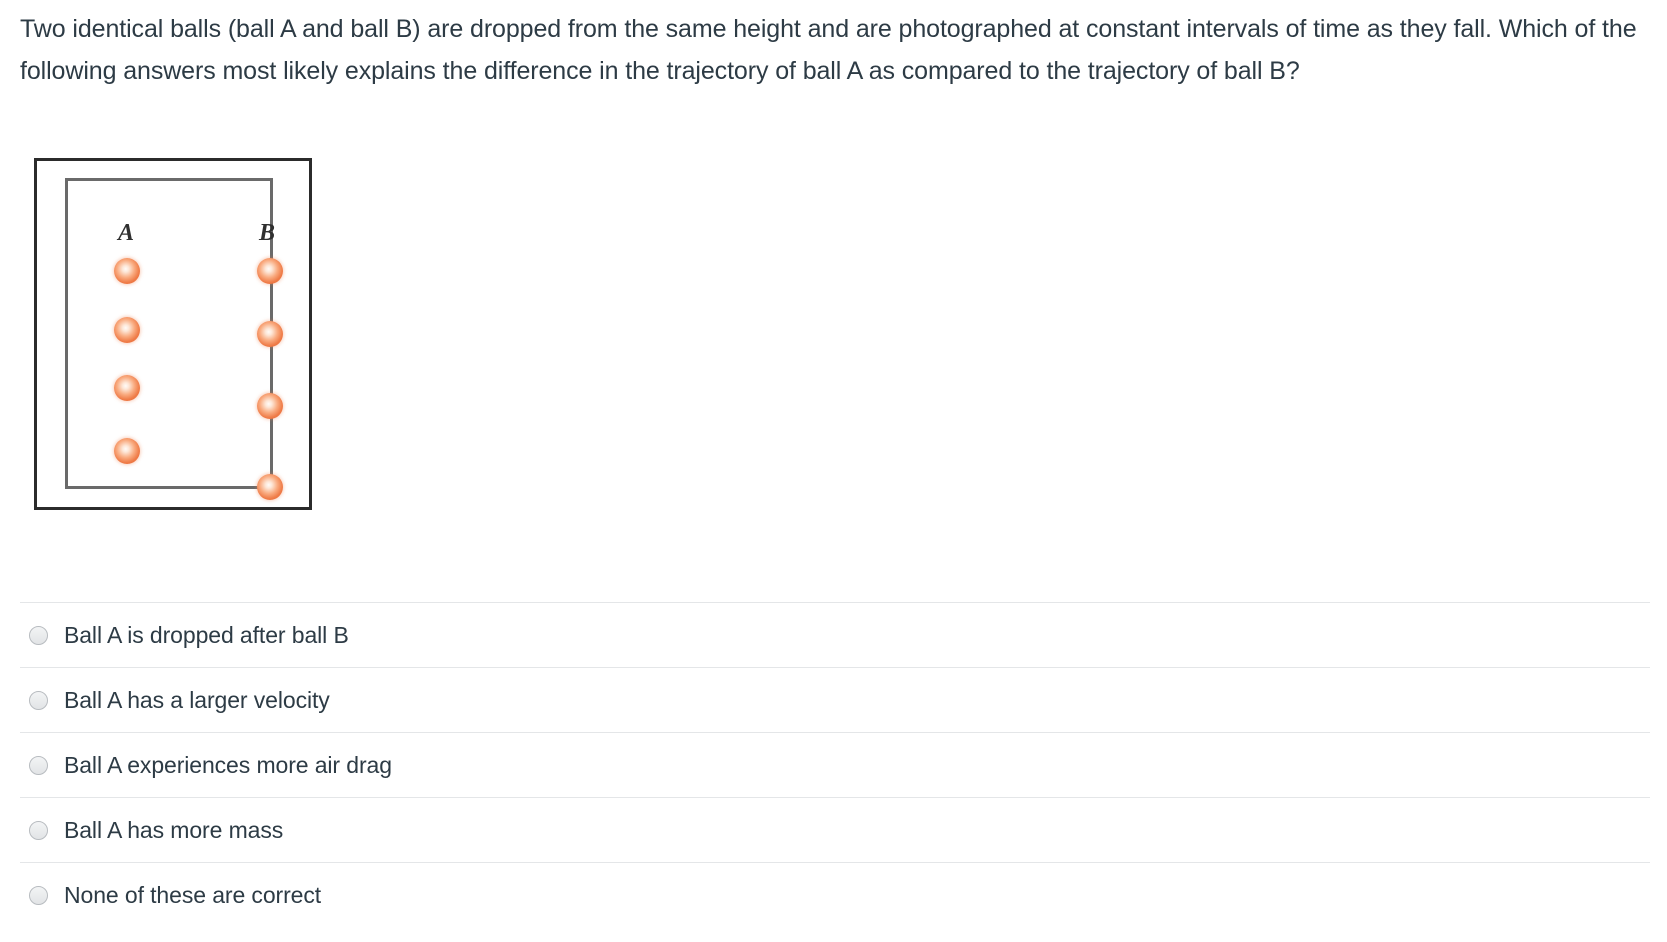 This screenshot has height=942, width=1667. I want to click on answer-option-label-1: Ball A is dropped after ball B, so click(206, 635).